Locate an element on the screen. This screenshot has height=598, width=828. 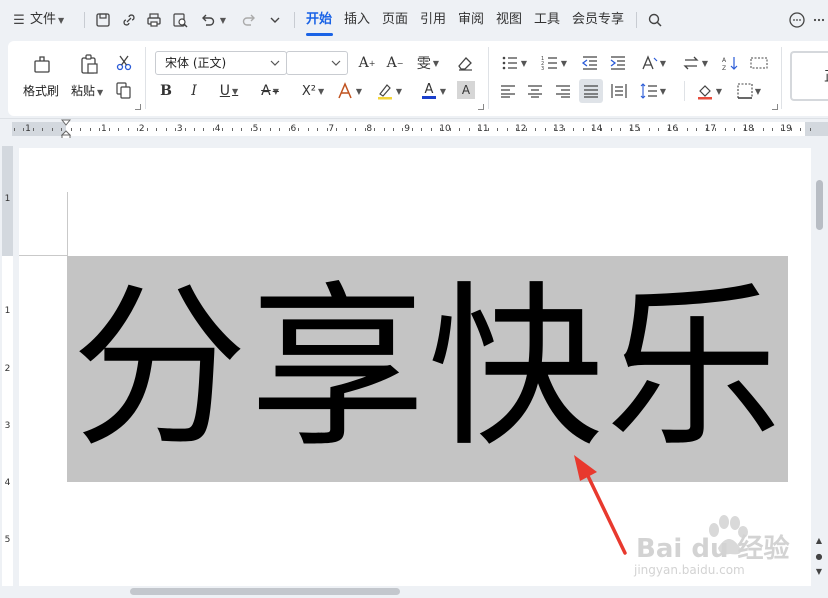
italic-icon: I is located at coordinates (194, 91).